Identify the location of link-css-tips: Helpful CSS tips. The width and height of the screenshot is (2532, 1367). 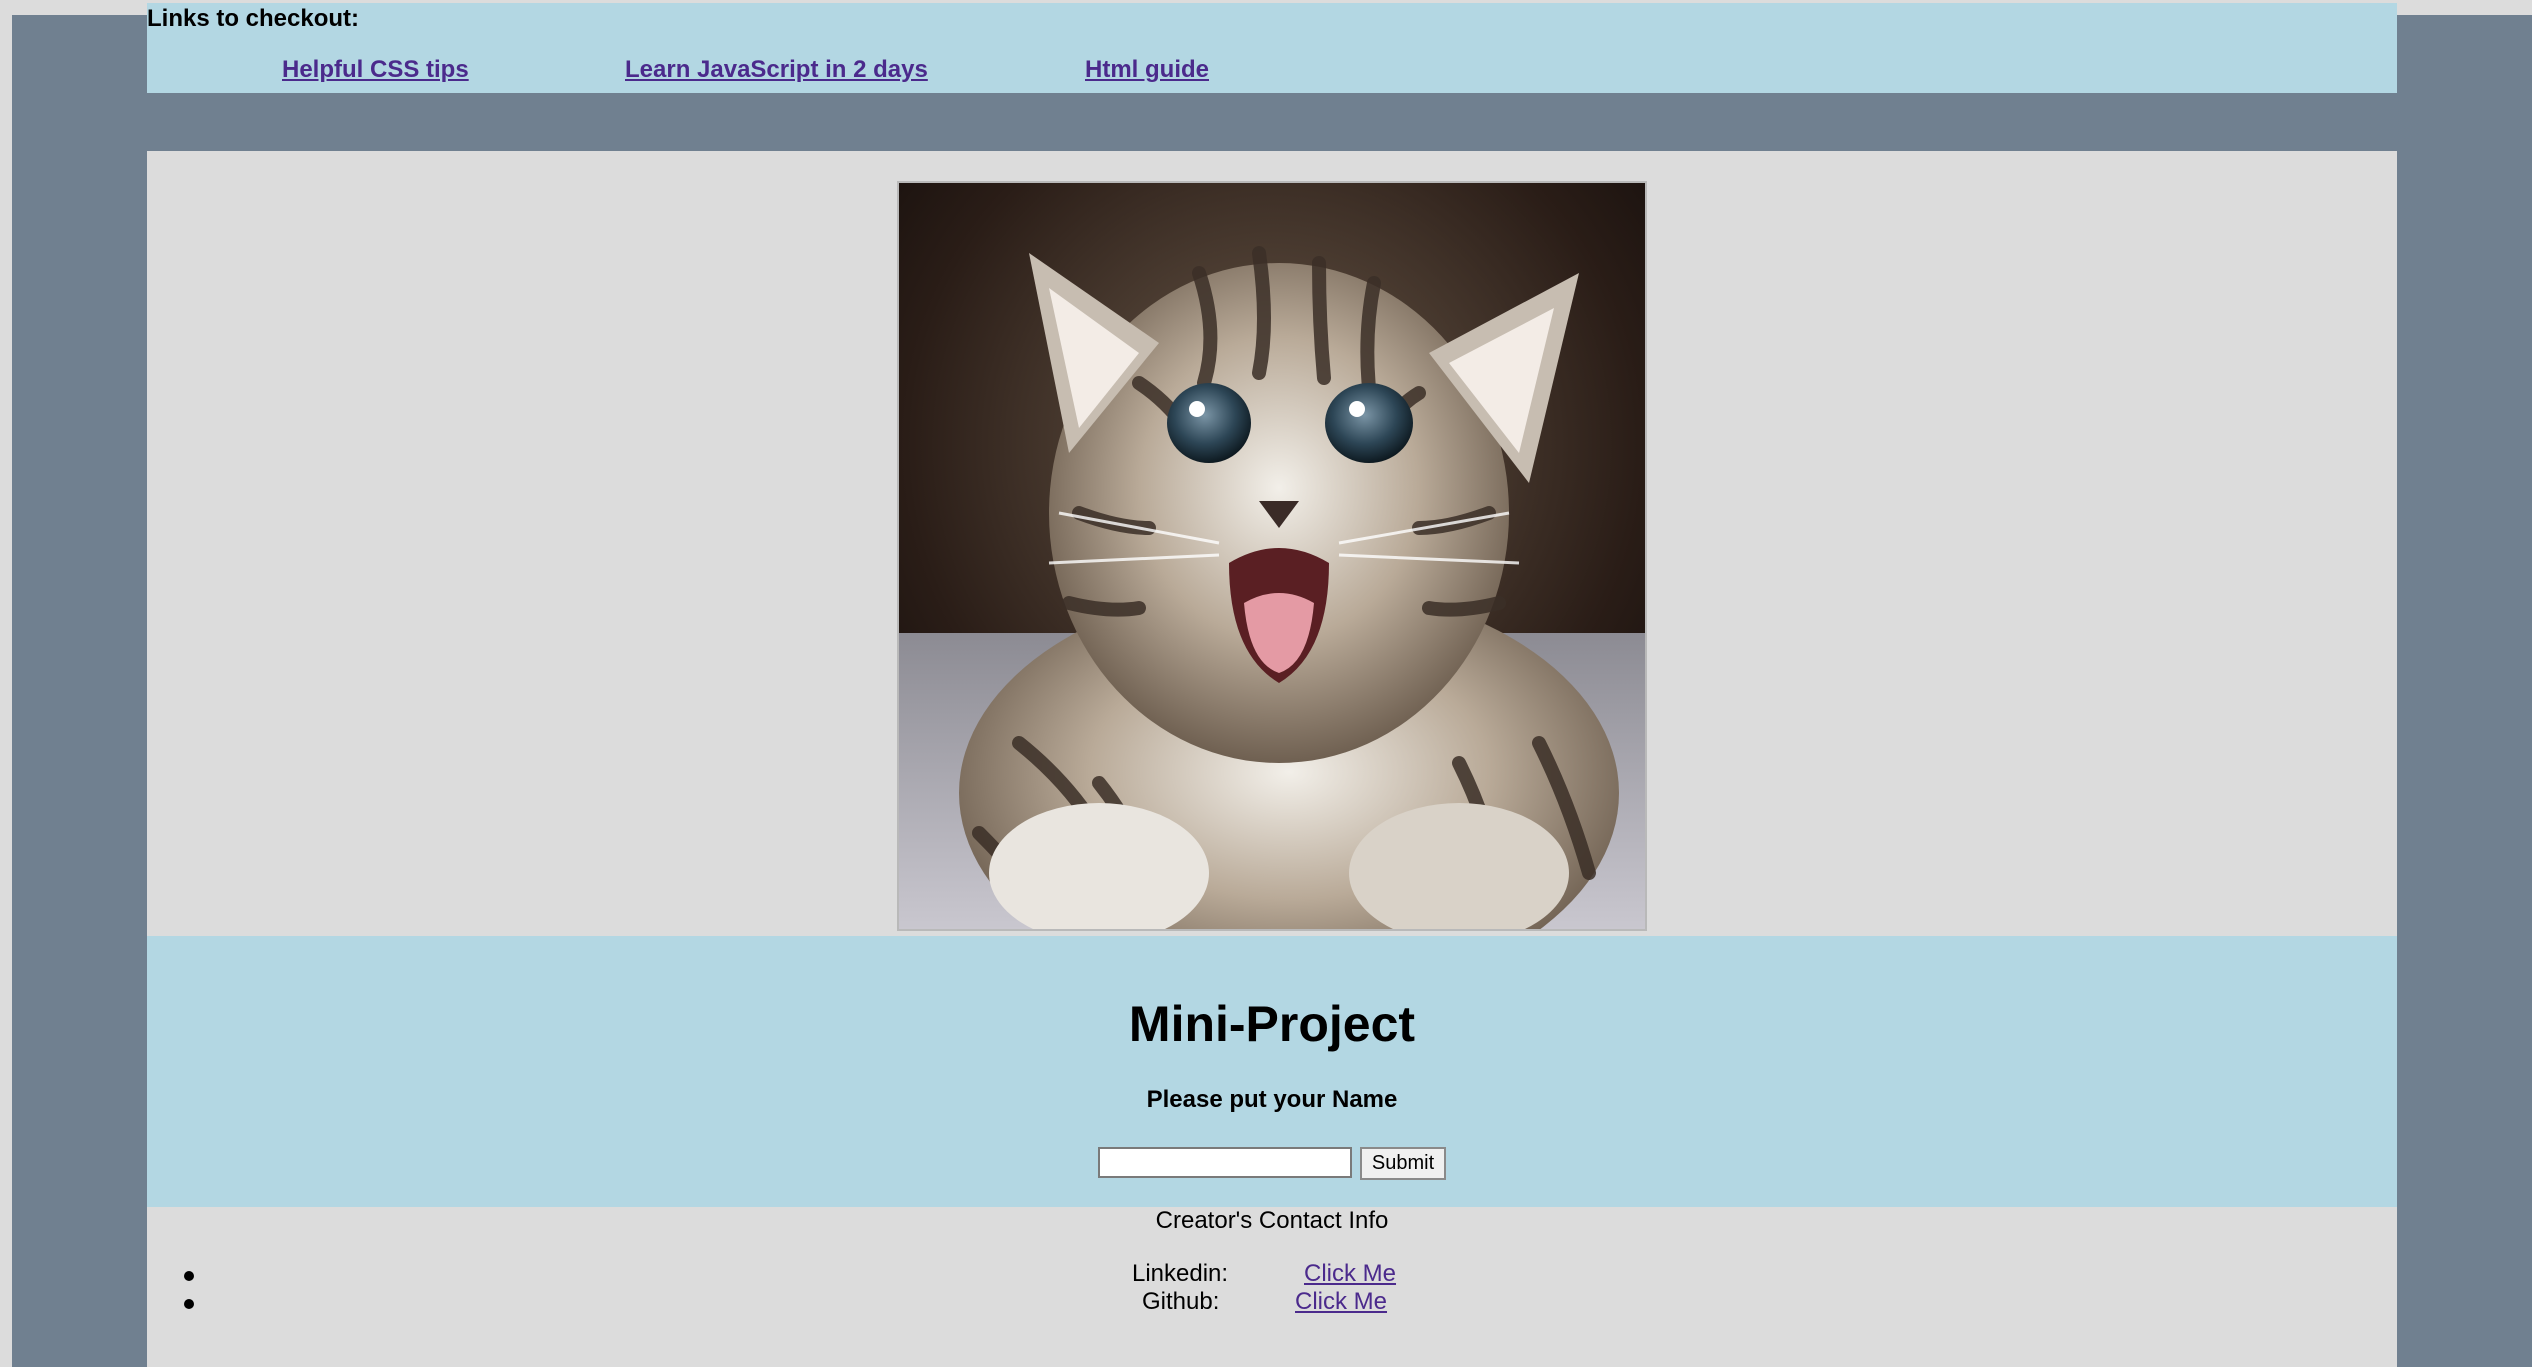
(375, 70).